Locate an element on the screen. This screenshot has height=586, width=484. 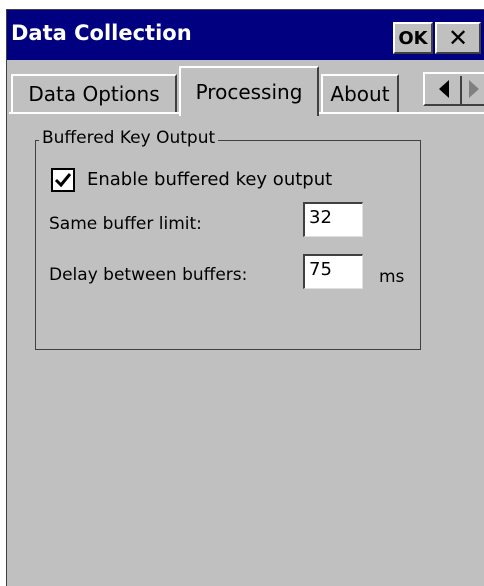
tab-data-options: Data Options is located at coordinates (94, 93).